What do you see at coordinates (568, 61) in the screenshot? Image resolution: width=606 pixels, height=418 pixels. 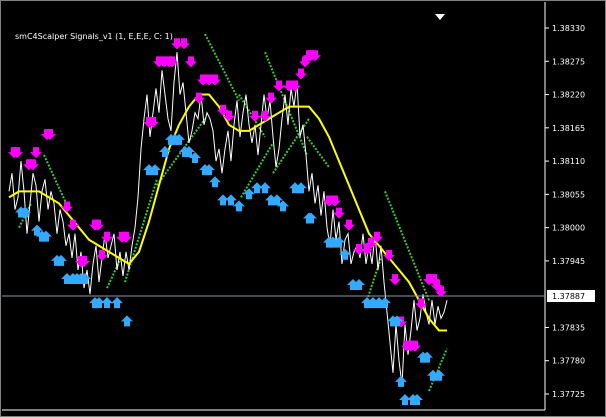 I see `price-tick-label: 1.38275` at bounding box center [568, 61].